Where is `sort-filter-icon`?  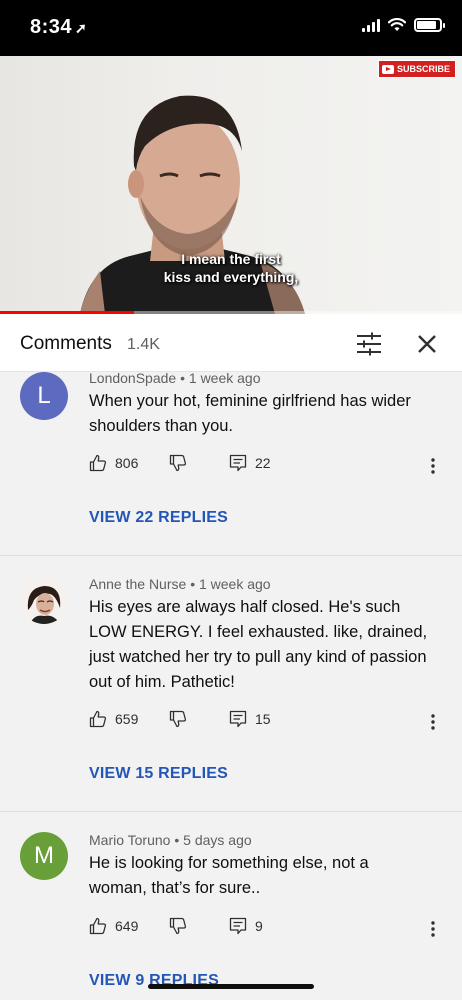
sort-filter-icon is located at coordinates (369, 344).